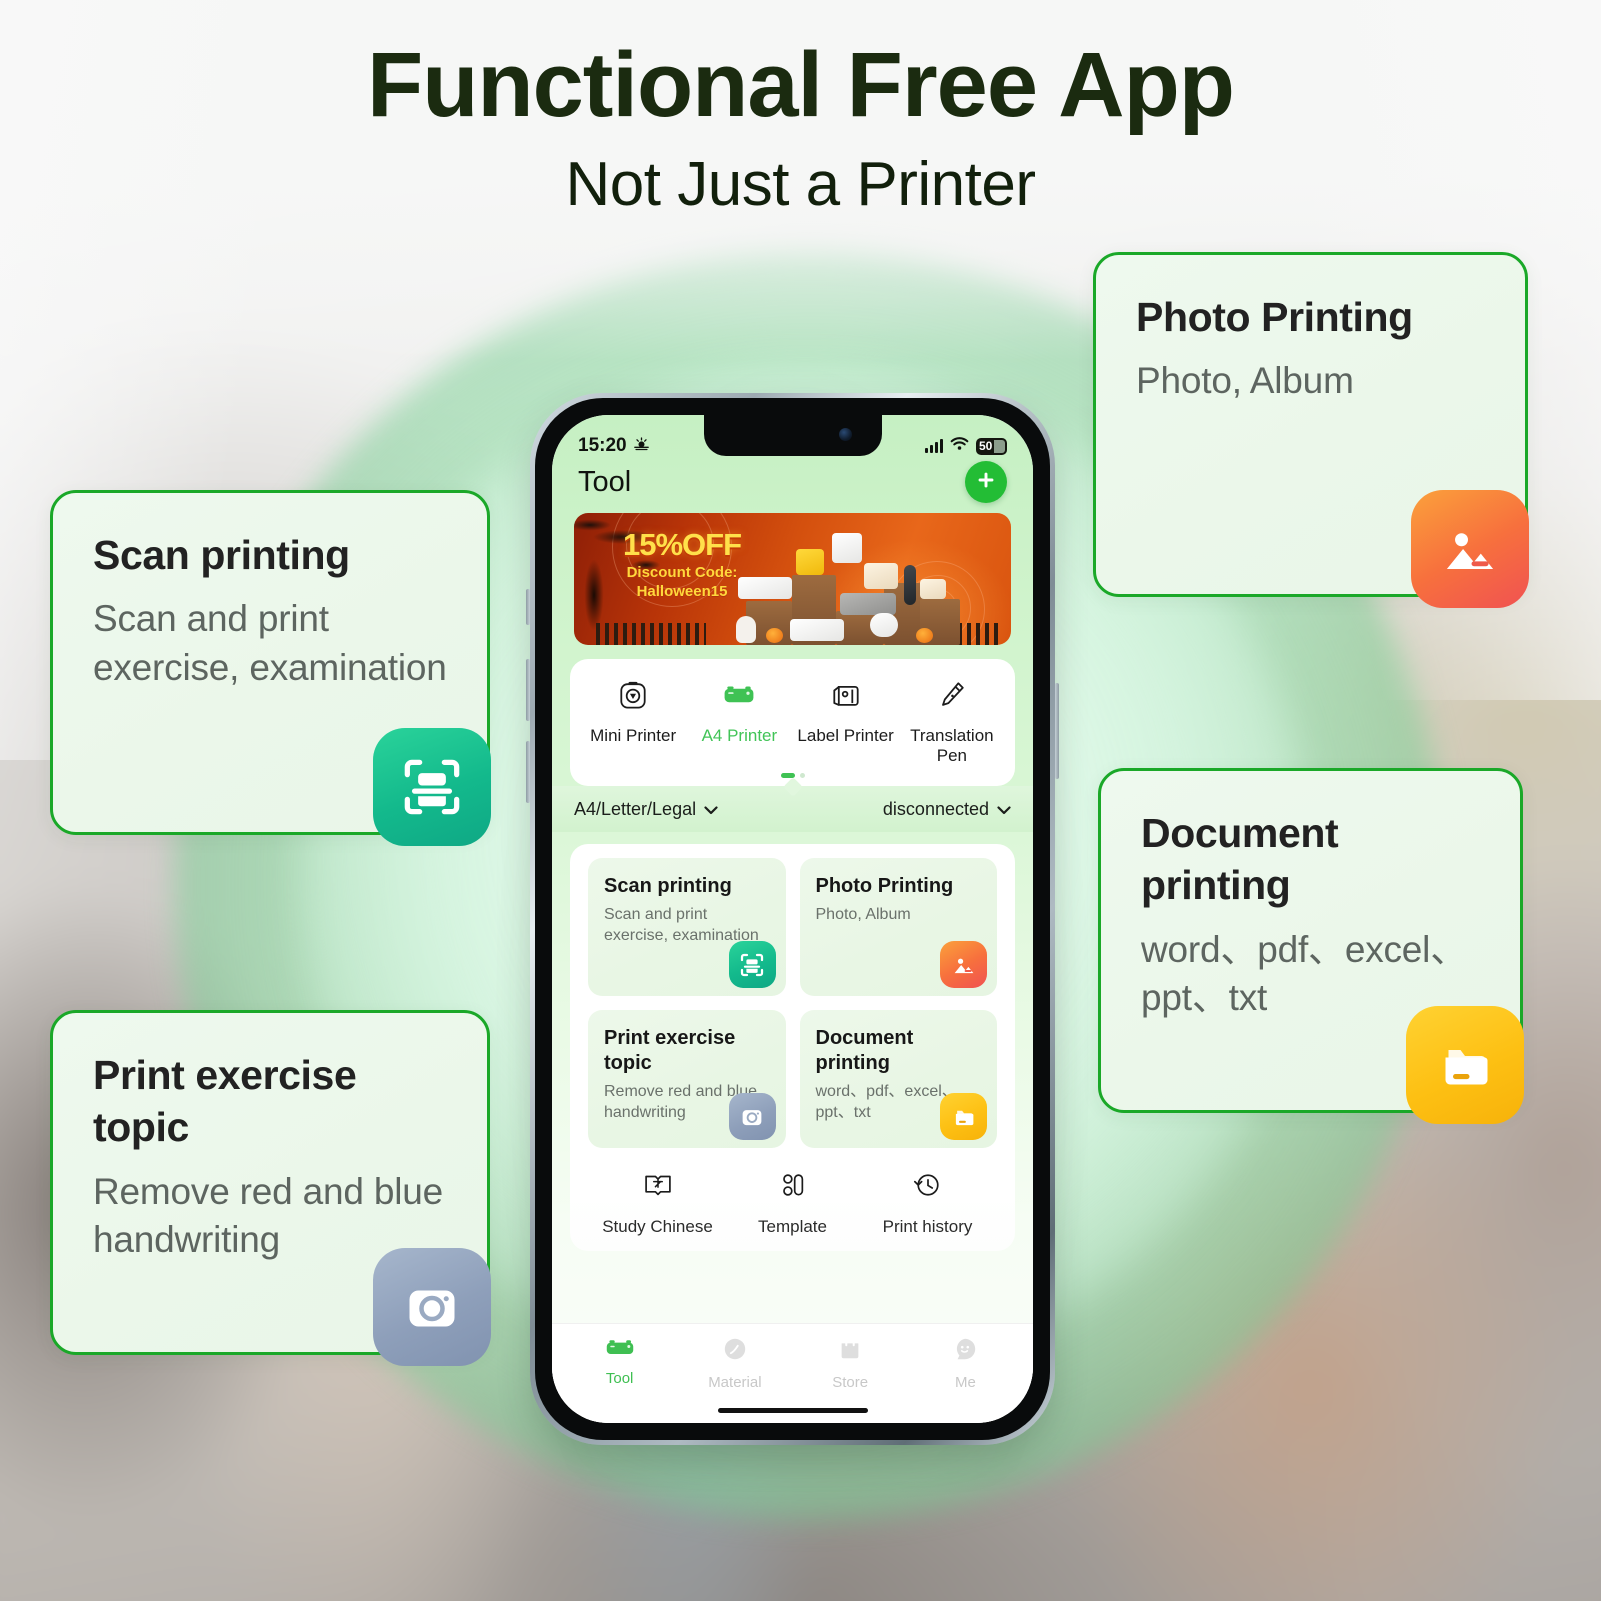 This screenshot has width=1601, height=1601. Describe the element at coordinates (792, 435) in the screenshot. I see `phone-notch` at that location.